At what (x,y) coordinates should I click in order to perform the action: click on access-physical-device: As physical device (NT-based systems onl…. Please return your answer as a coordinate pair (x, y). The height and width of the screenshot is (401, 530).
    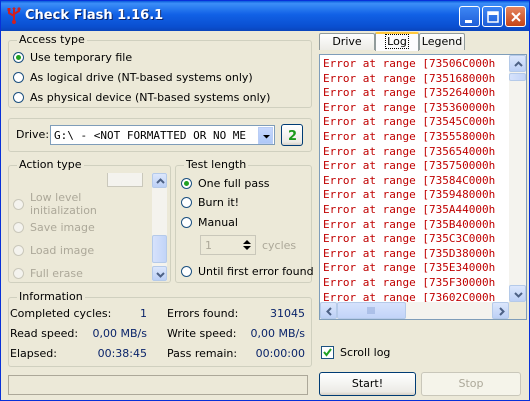
    Looking at the image, I should click on (141, 97).